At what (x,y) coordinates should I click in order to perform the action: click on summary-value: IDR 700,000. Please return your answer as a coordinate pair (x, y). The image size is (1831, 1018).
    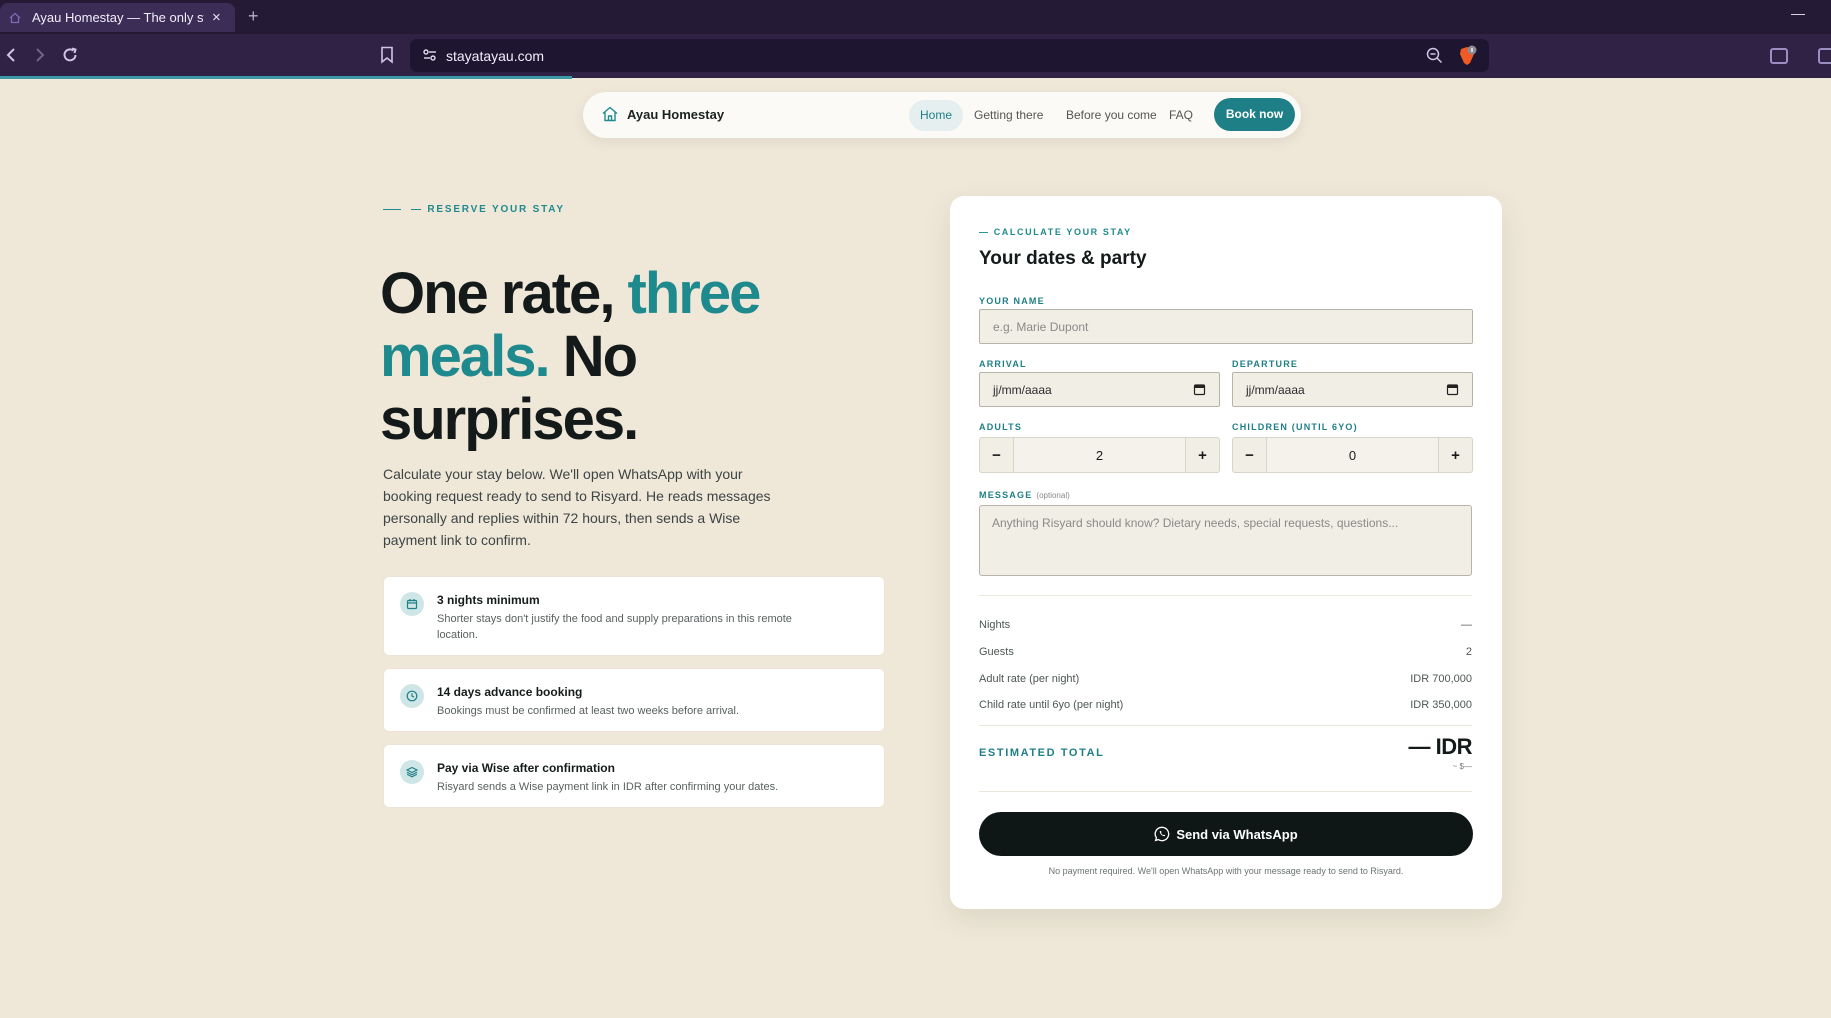
    Looking at the image, I should click on (1441, 679).